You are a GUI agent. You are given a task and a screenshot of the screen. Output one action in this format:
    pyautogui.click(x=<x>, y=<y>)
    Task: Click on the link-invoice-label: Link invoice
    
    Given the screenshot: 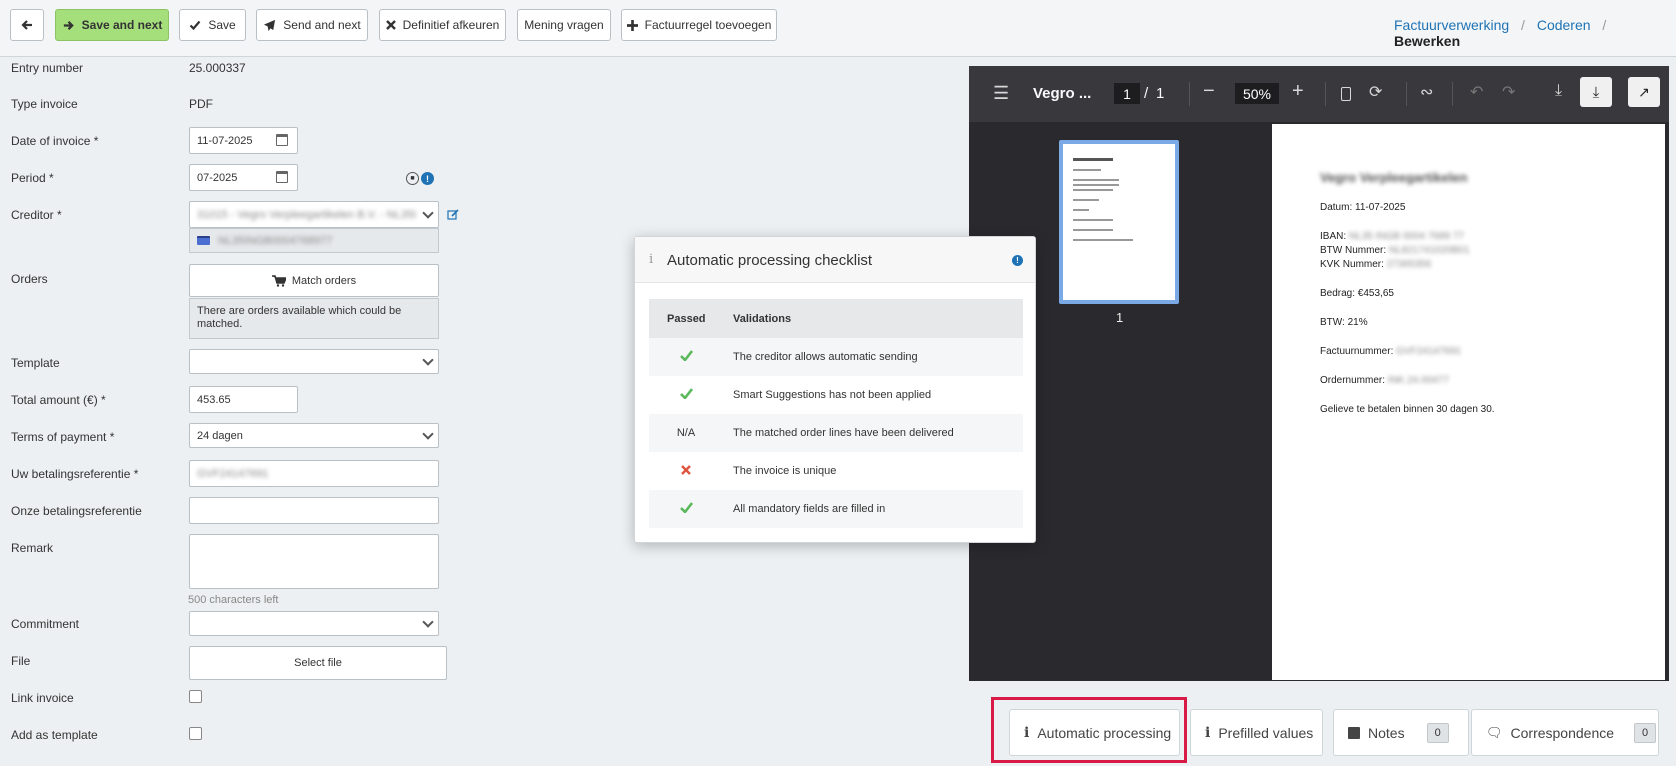 What is the action you would take?
    pyautogui.click(x=42, y=698)
    